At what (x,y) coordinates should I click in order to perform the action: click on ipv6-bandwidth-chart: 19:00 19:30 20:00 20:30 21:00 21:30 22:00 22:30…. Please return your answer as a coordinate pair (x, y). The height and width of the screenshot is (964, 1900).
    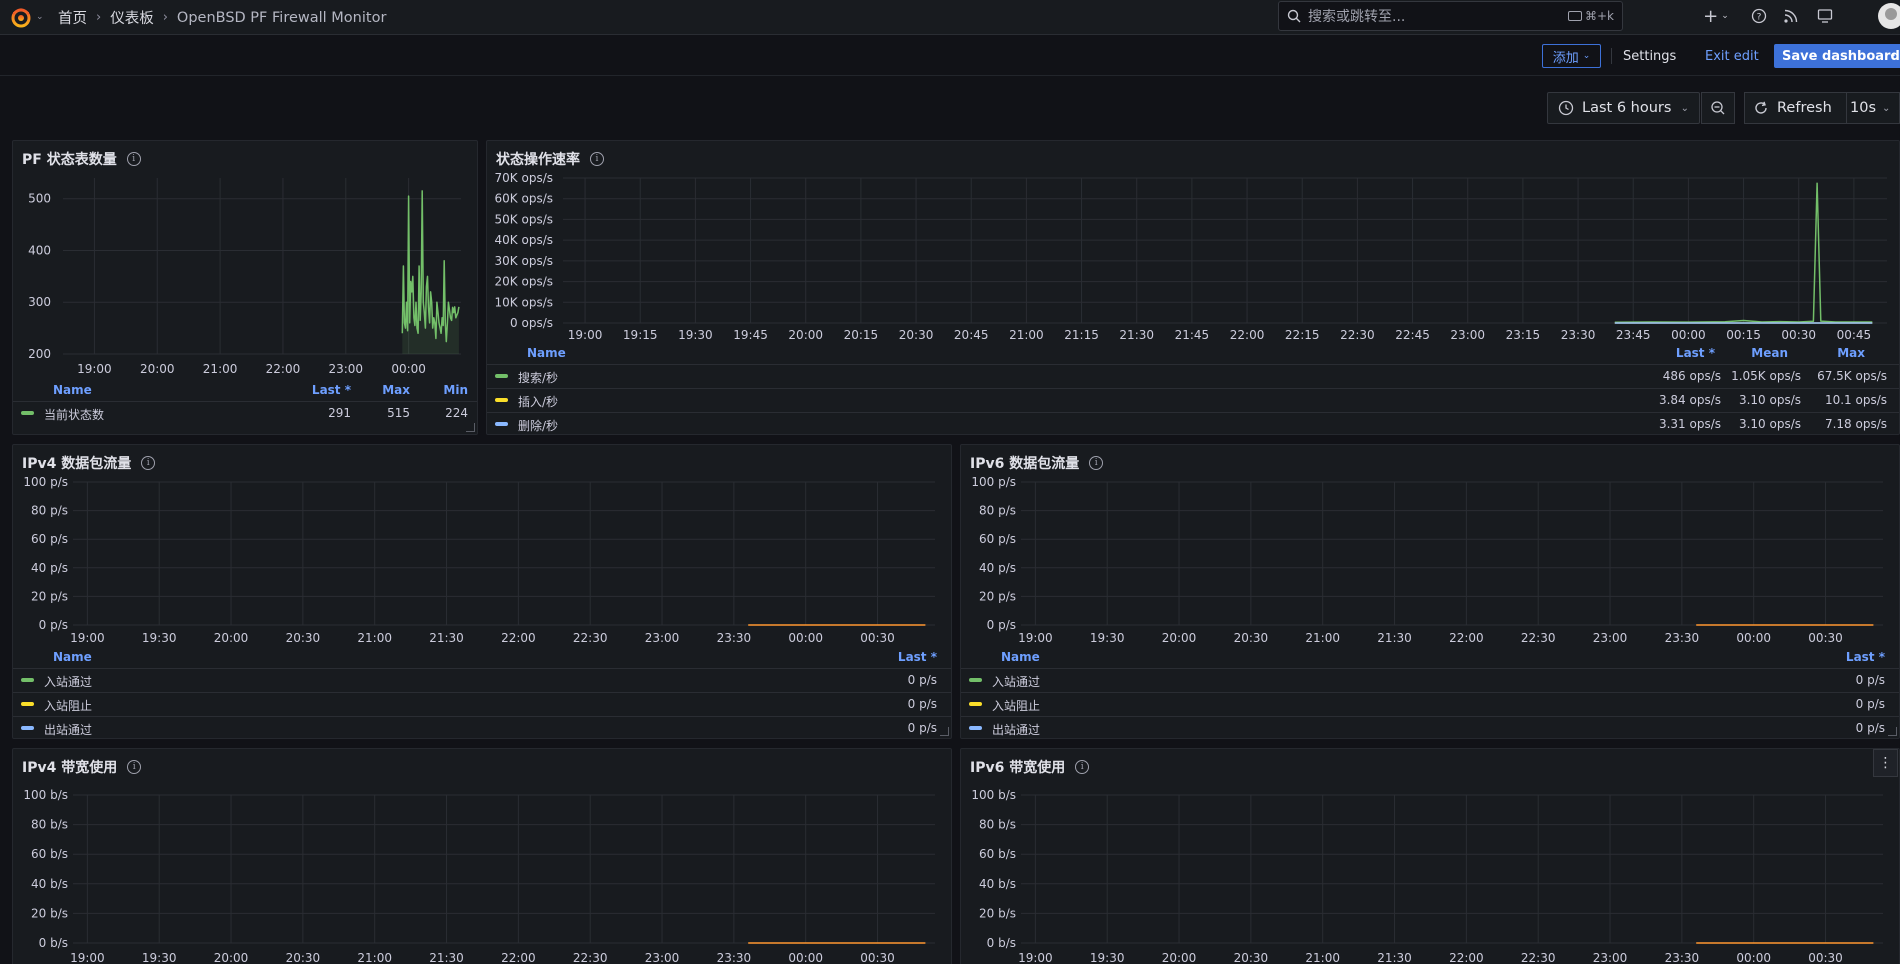
    Looking at the image, I should click on (1430, 856).